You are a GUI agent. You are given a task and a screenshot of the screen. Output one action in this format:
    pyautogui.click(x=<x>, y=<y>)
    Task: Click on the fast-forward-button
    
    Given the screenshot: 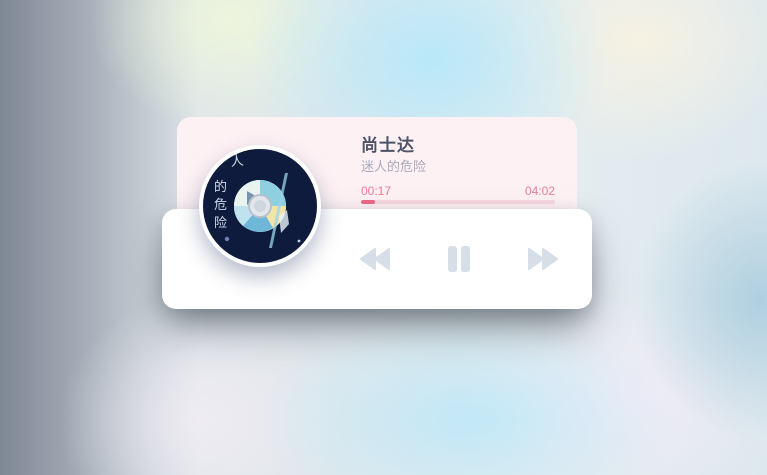 What is the action you would take?
    pyautogui.click(x=542, y=259)
    